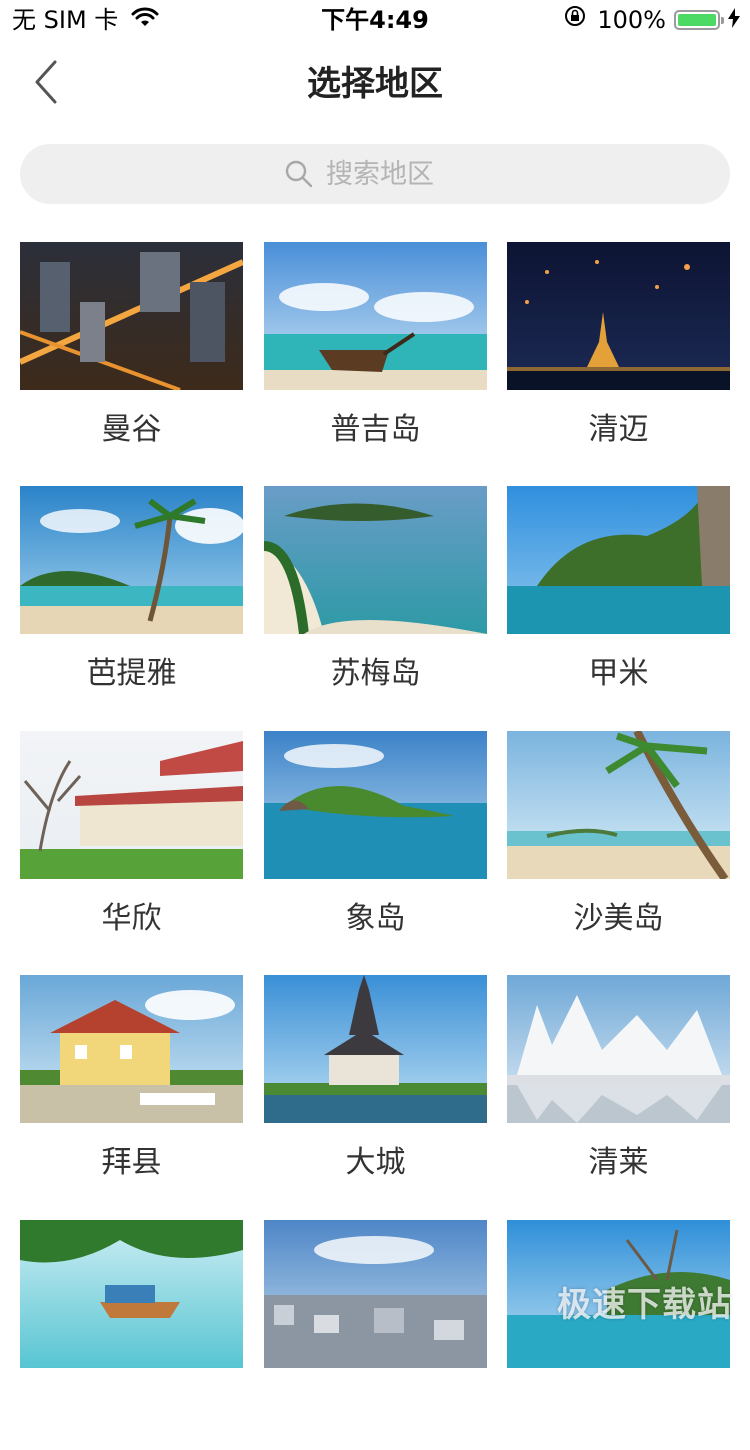 The image size is (750, 1450). I want to click on battery-percent: 100%, so click(631, 20).